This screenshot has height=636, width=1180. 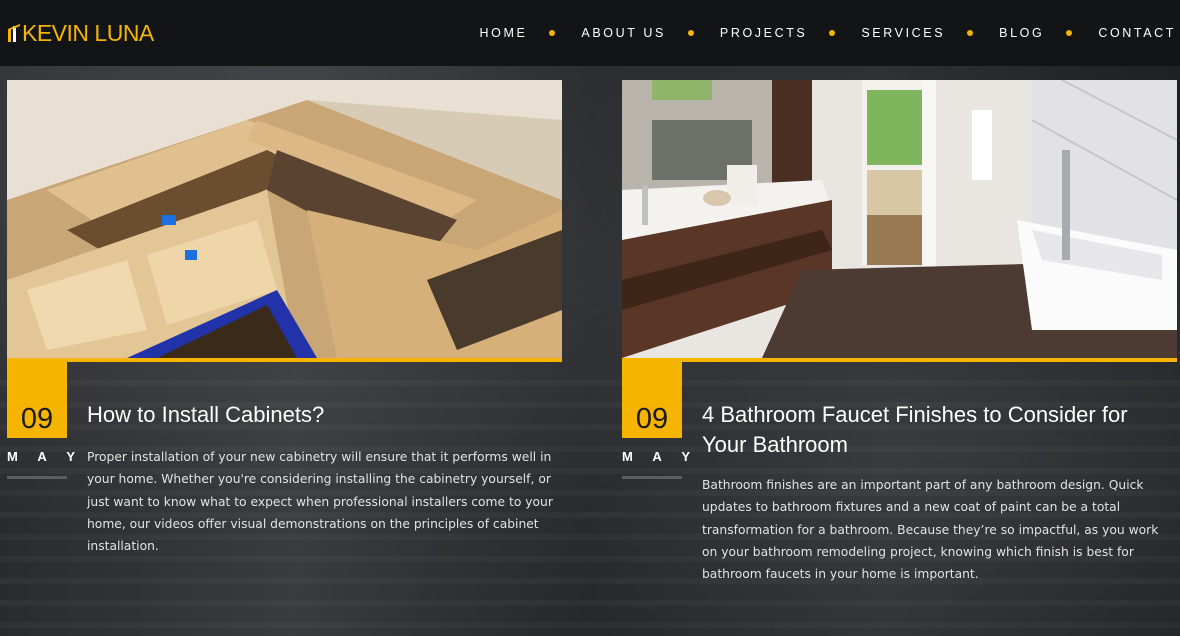 I want to click on nav-about-us: ABOUT US, so click(x=623, y=33).